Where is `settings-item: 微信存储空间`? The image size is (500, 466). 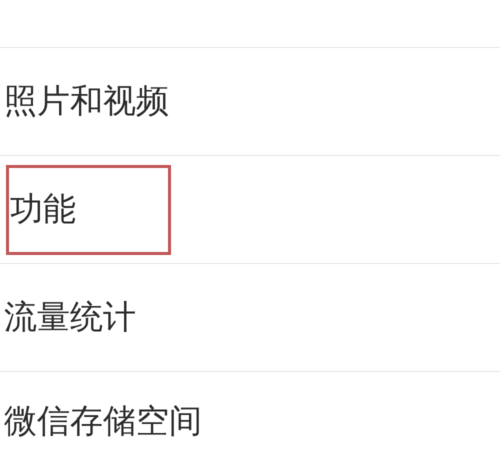
settings-item: 微信存储空间 is located at coordinates (103, 421).